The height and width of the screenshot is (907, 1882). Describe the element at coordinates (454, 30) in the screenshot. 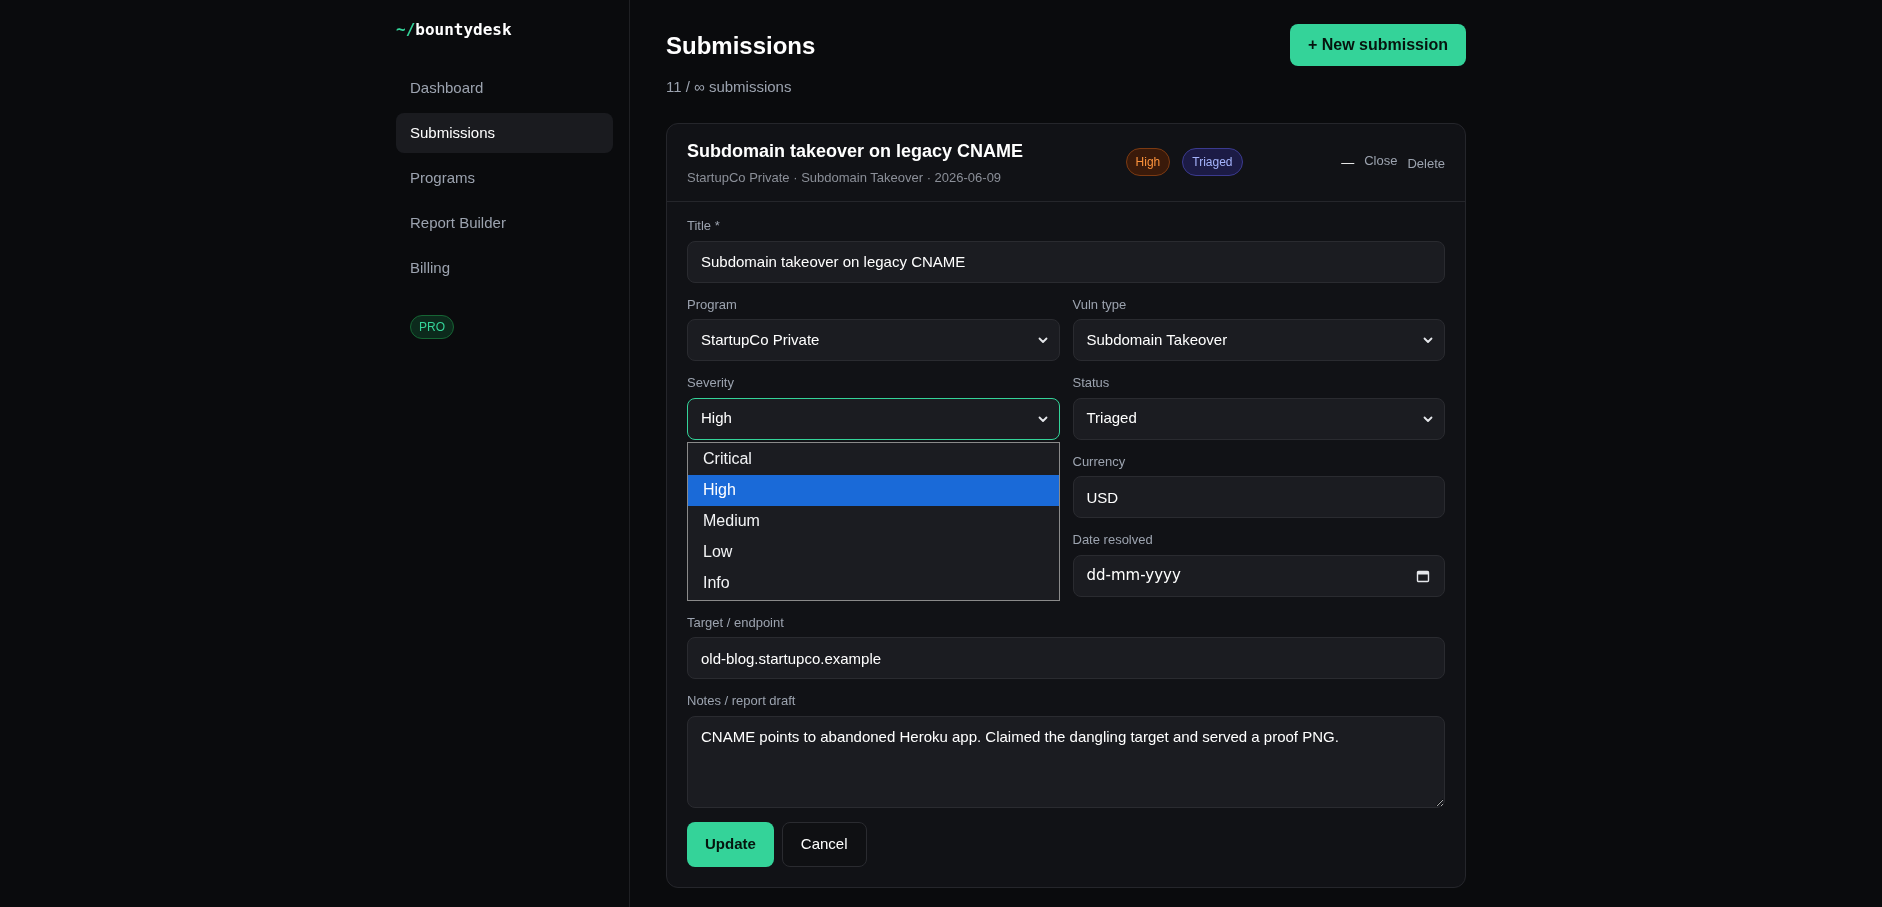

I see `app-logo: ~/bountydesk` at that location.